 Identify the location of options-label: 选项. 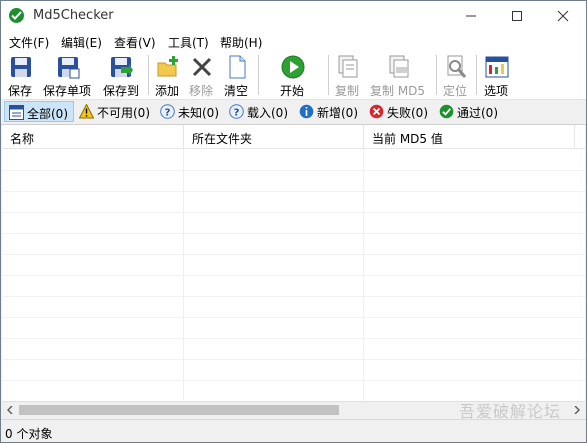
(496, 91).